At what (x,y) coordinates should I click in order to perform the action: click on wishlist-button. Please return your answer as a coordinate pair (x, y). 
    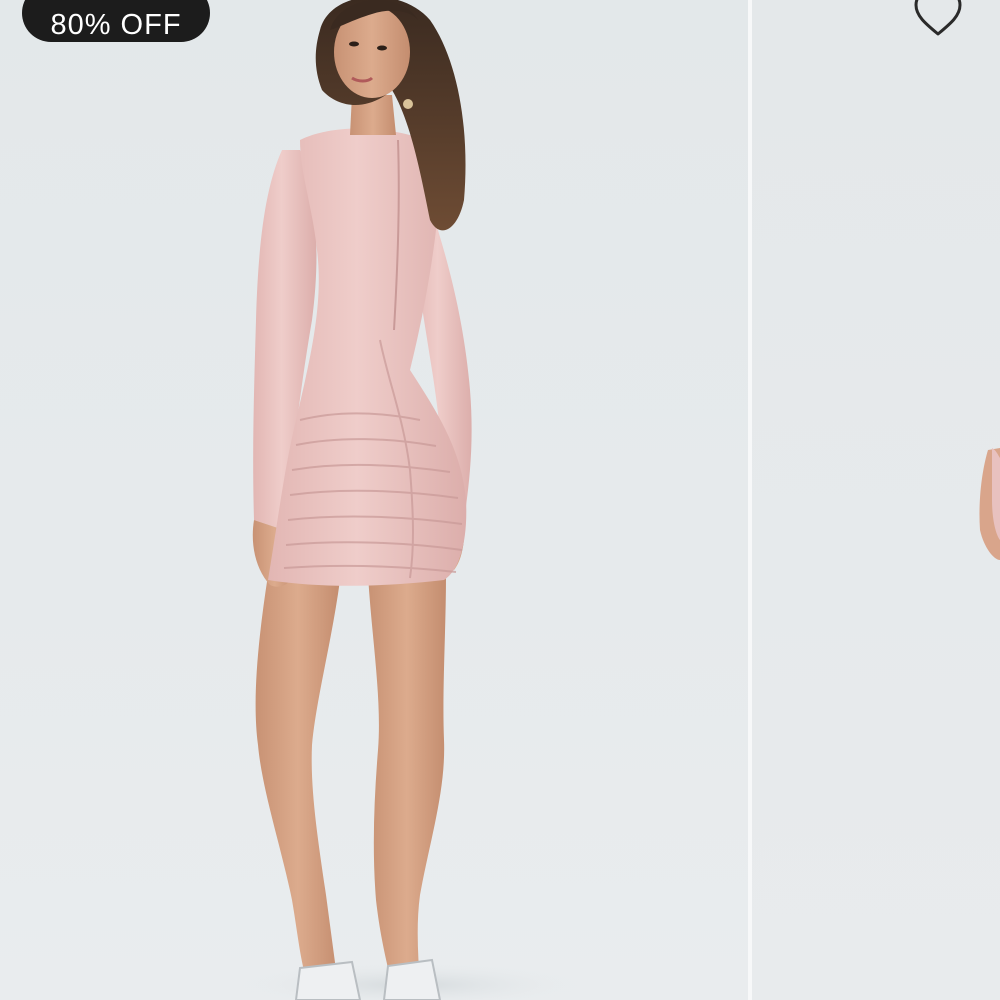
    Looking at the image, I should click on (938, 21).